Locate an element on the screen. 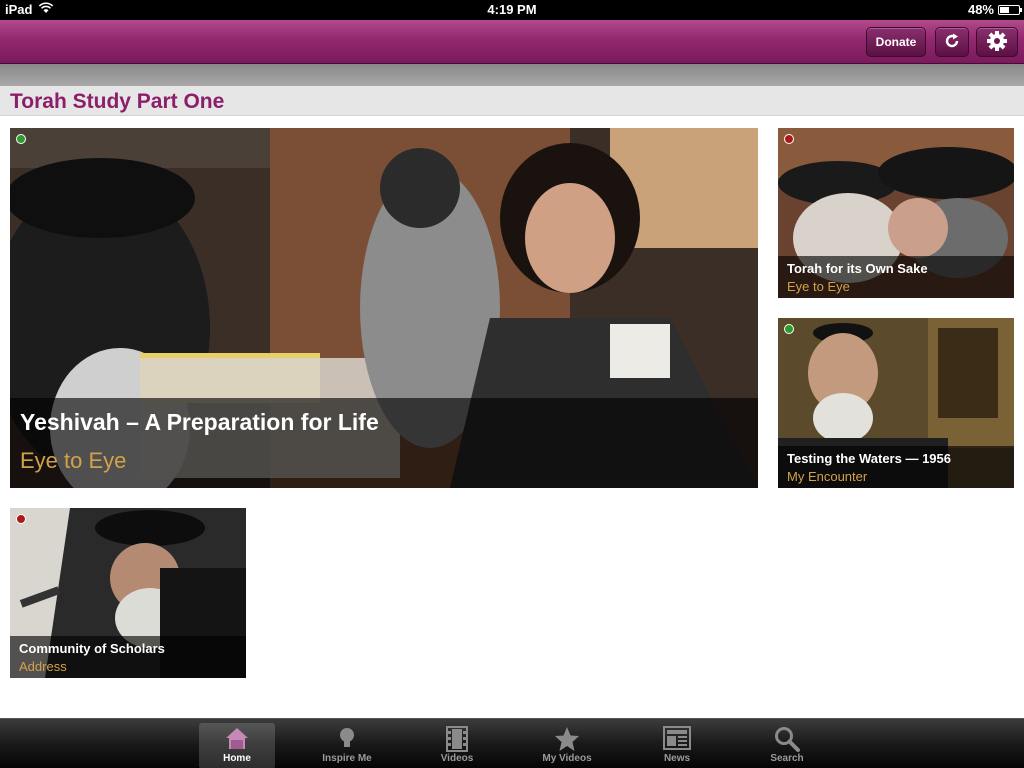 This screenshot has height=768, width=1024. tab-label: Videos is located at coordinates (457, 758).